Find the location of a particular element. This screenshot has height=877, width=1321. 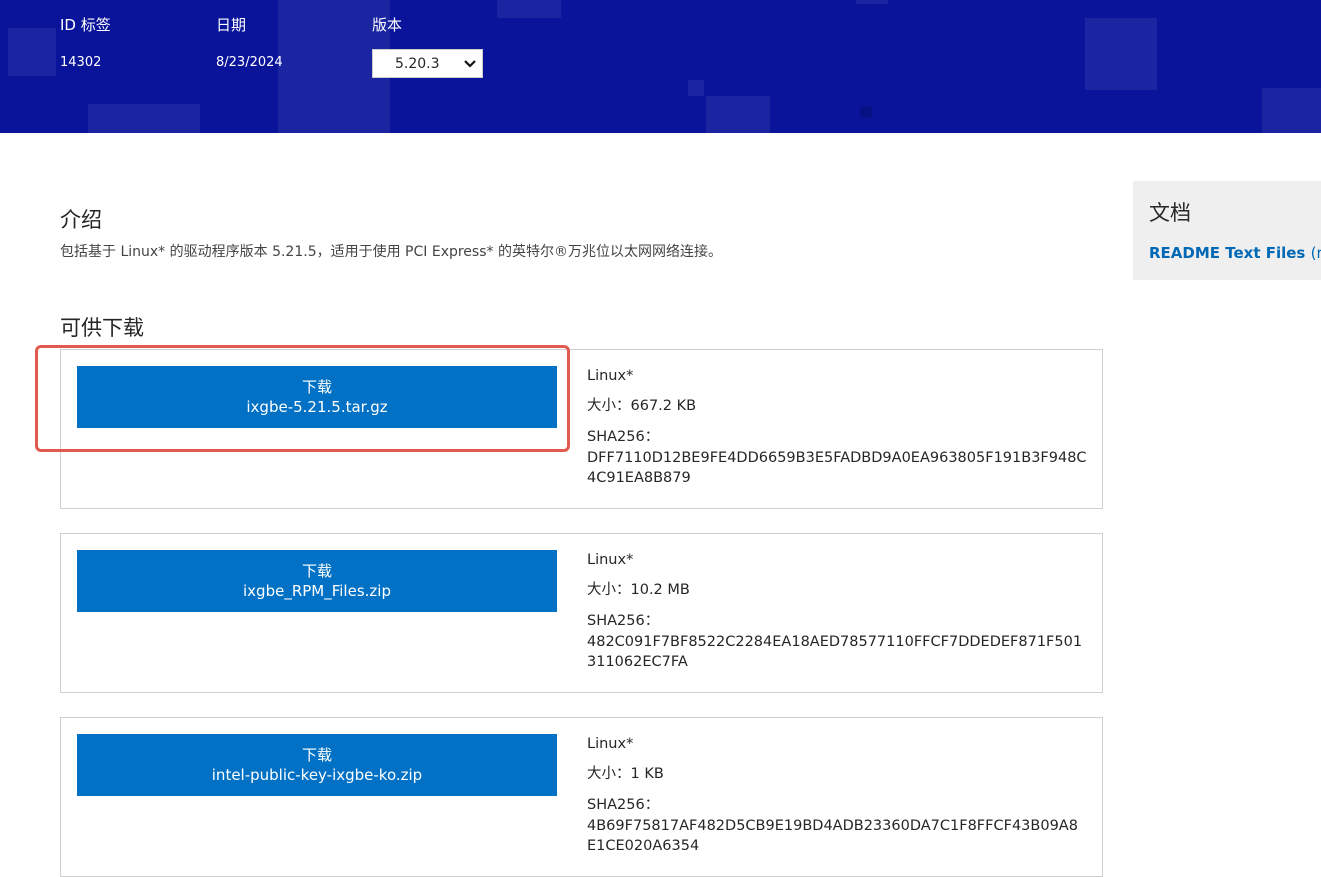

chevron-down-icon is located at coordinates (470, 66).